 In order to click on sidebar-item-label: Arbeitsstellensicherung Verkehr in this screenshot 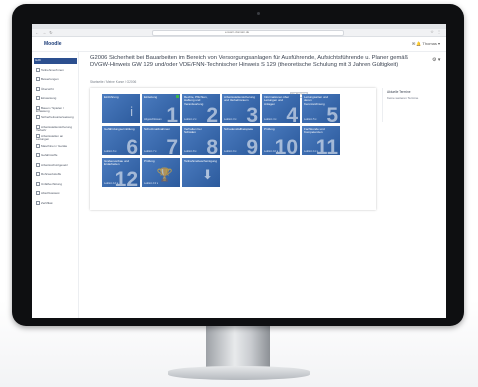, I will do `click(54, 128)`.